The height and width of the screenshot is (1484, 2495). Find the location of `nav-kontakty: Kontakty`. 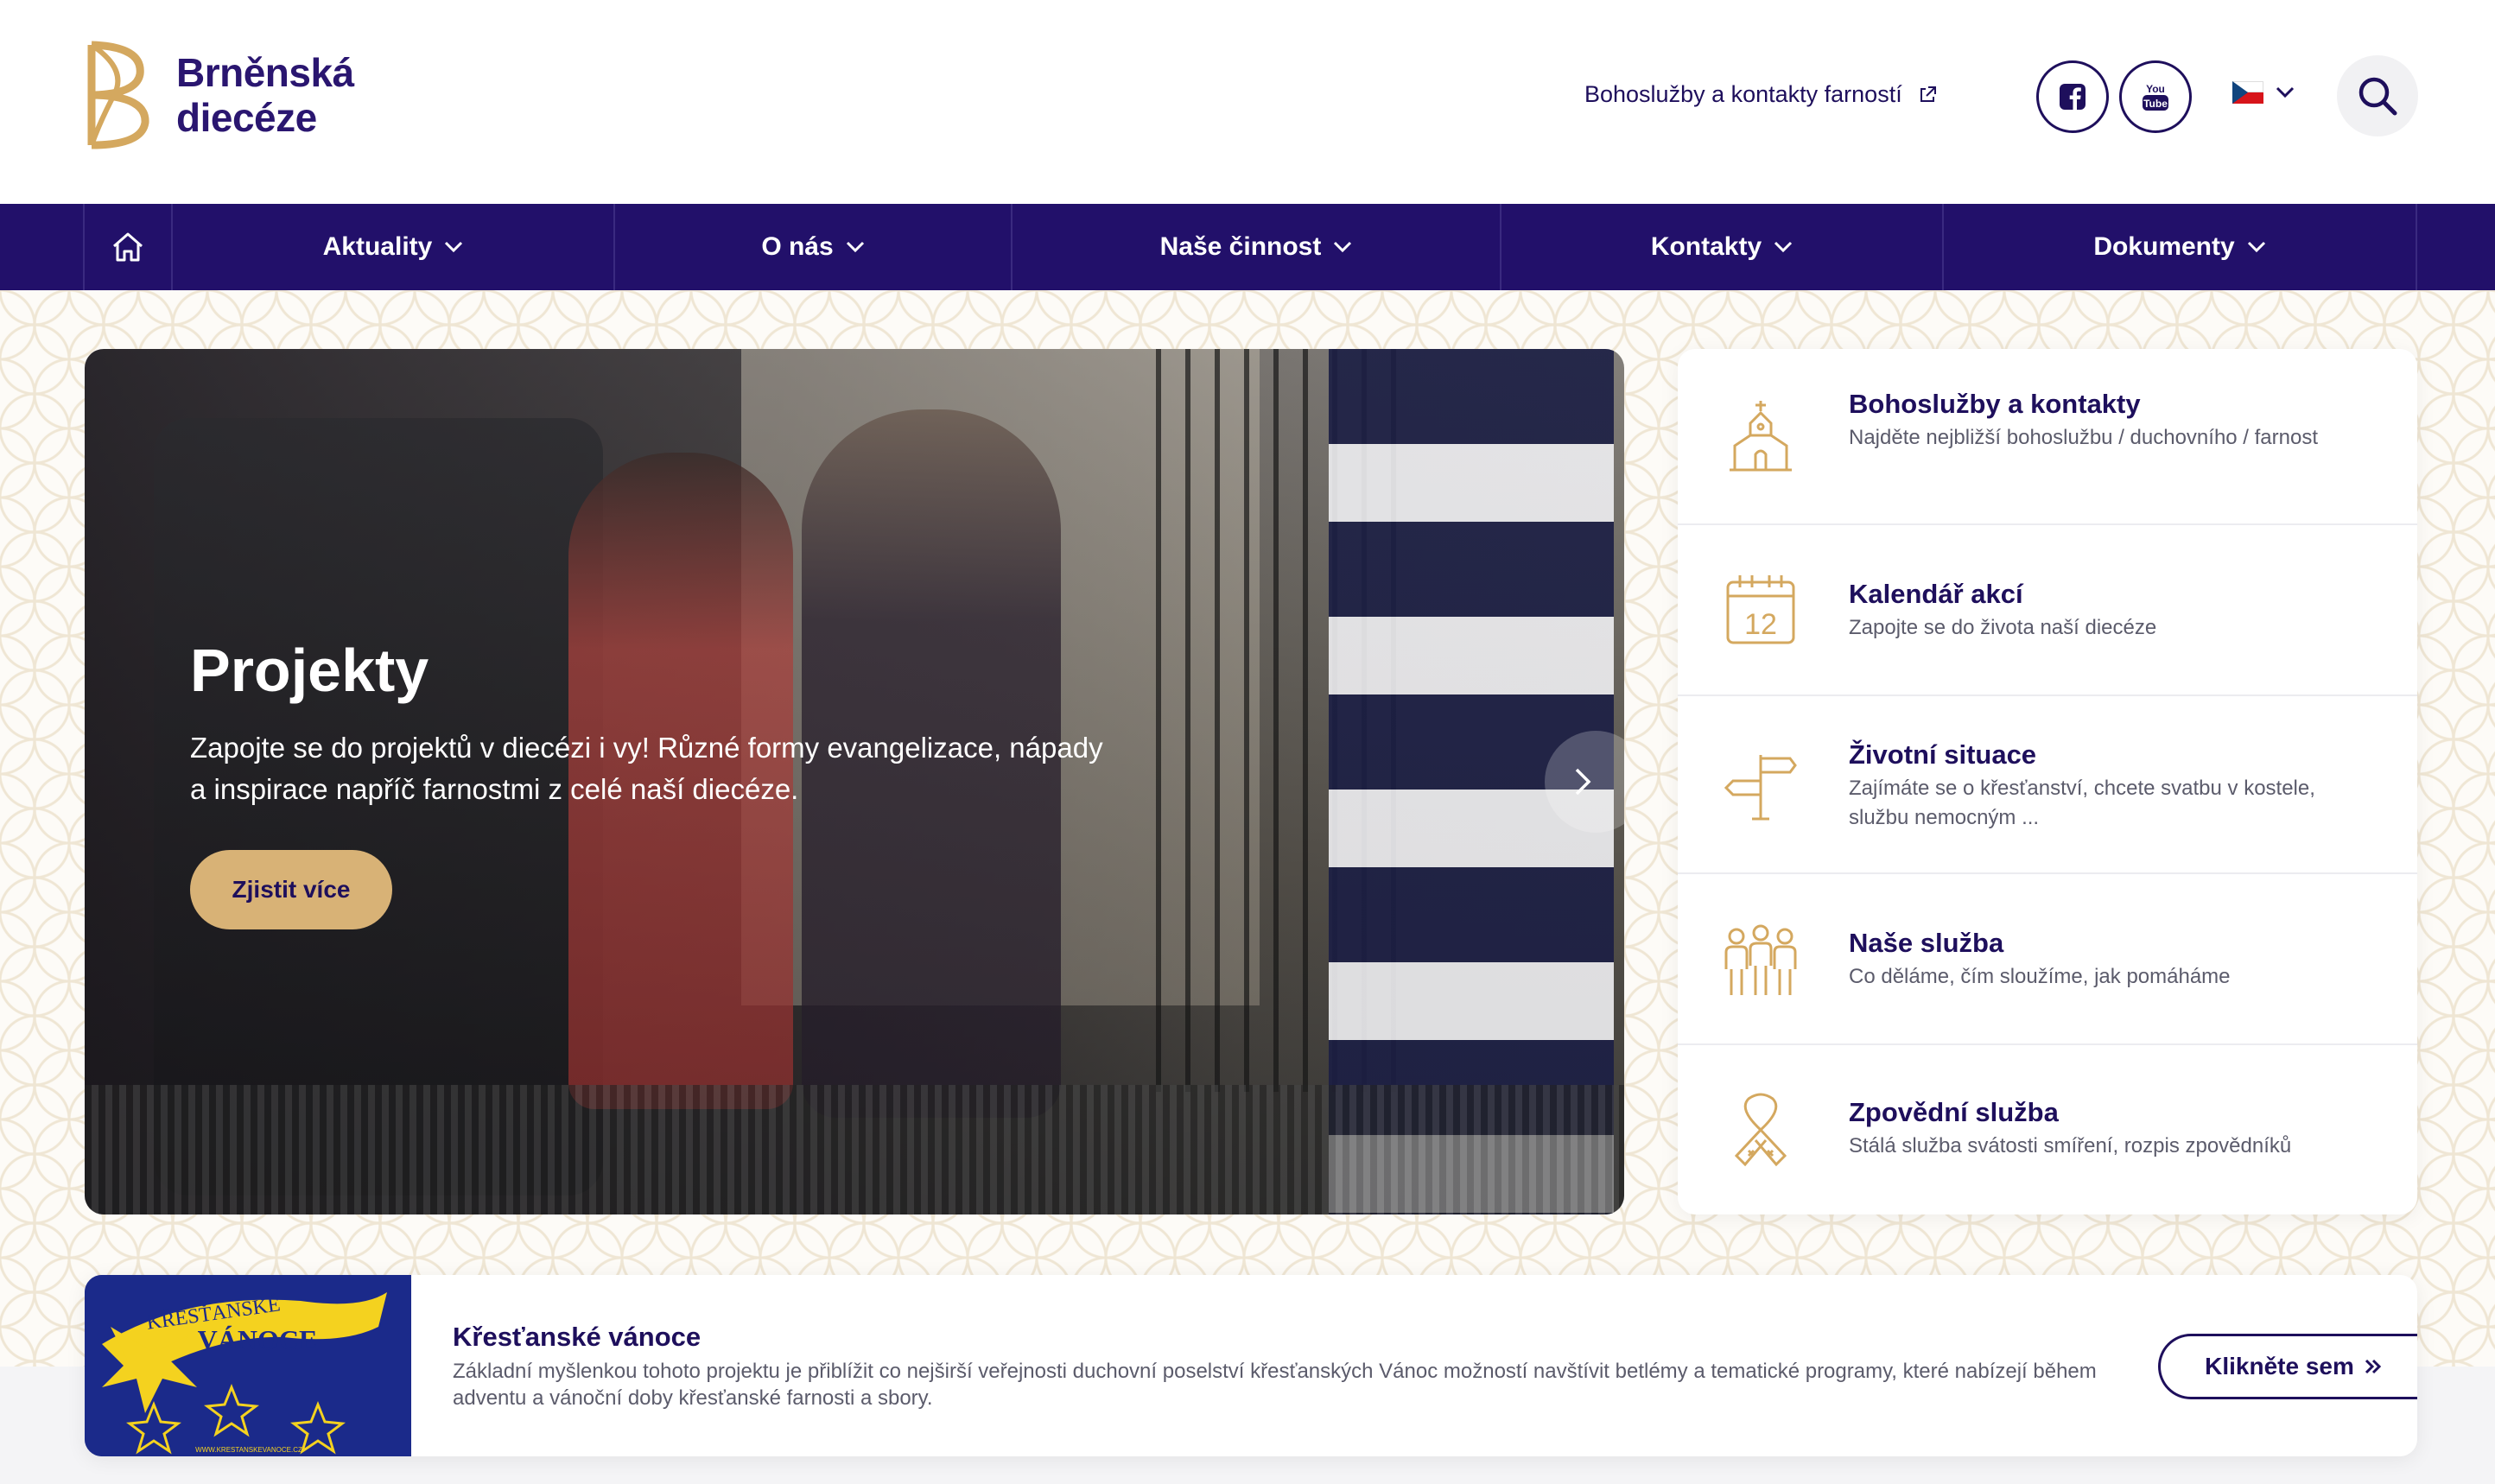

nav-kontakty: Kontakty is located at coordinates (1722, 247).